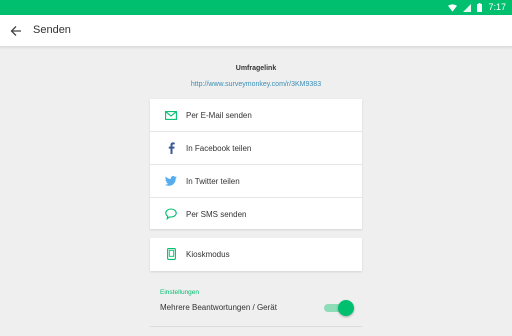 The image size is (512, 336). Describe the element at coordinates (256, 214) in the screenshot. I see `share-sms-row: Per SMS senden` at that location.